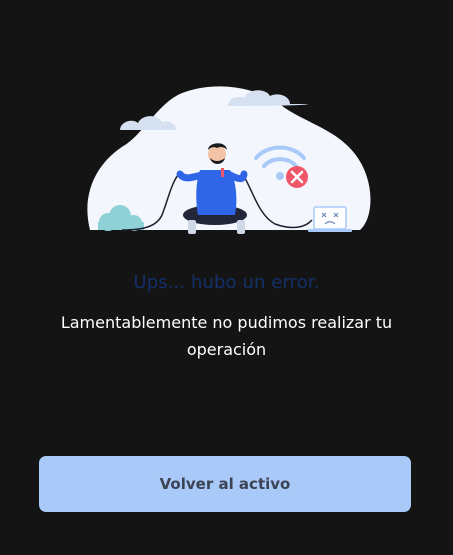  I want to click on sad-laptop-icon, so click(330, 219).